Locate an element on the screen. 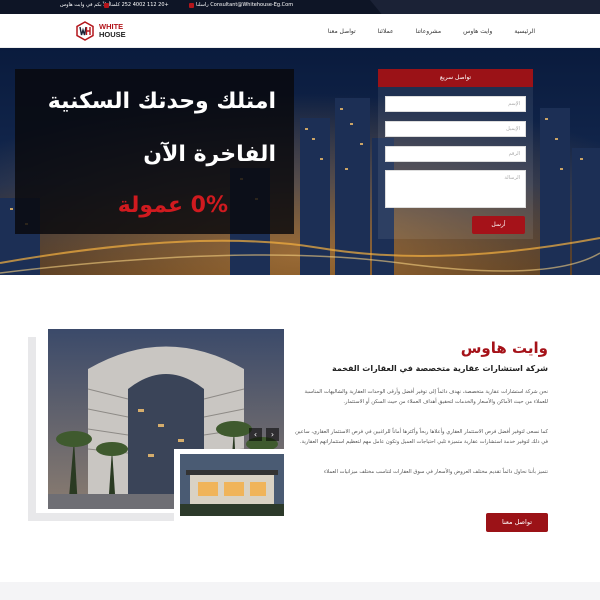 The width and height of the screenshot is (600, 600). about-title: وايت هاوس is located at coordinates (504, 348).